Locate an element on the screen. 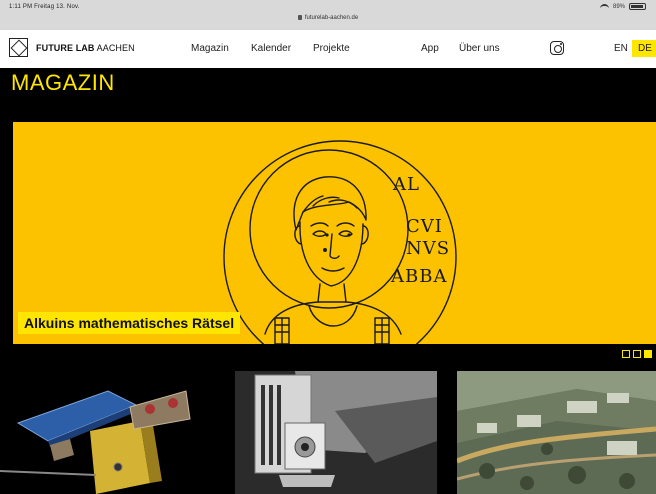 This screenshot has width=656, height=494. instrument-image is located at coordinates (336, 432).